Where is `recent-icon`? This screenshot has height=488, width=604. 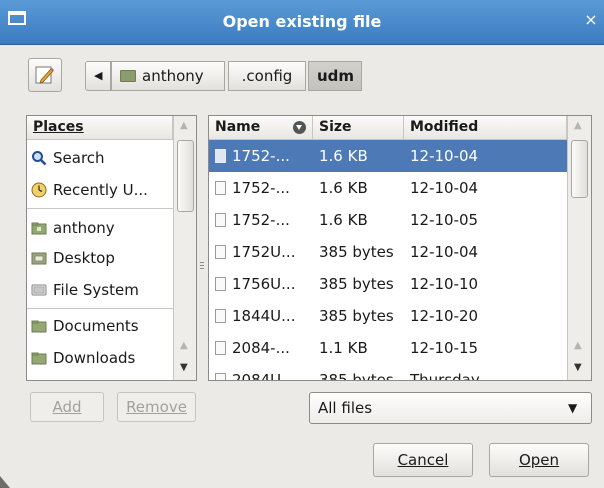 recent-icon is located at coordinates (39, 190).